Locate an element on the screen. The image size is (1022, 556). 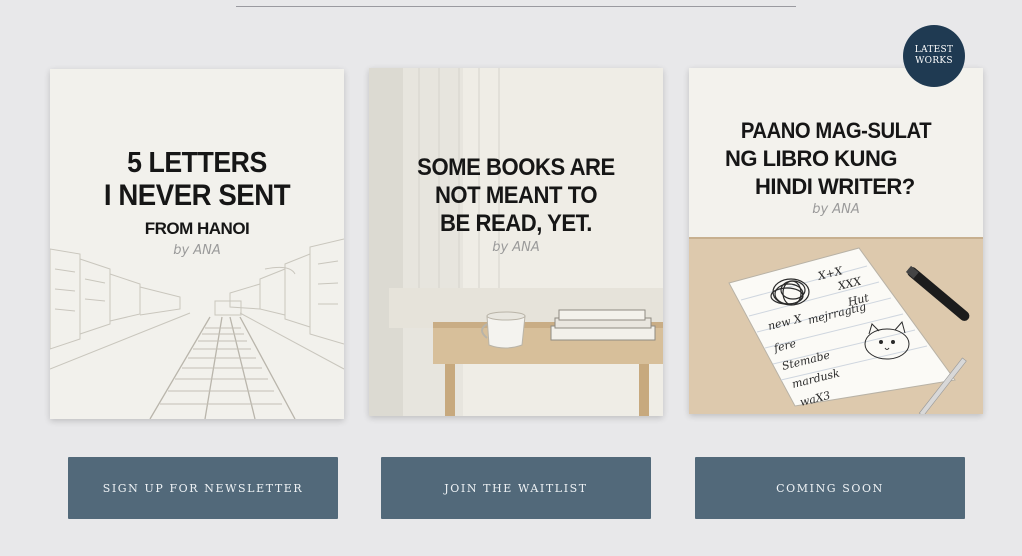
coming-soon-button: COMING SOON is located at coordinates (830, 488).